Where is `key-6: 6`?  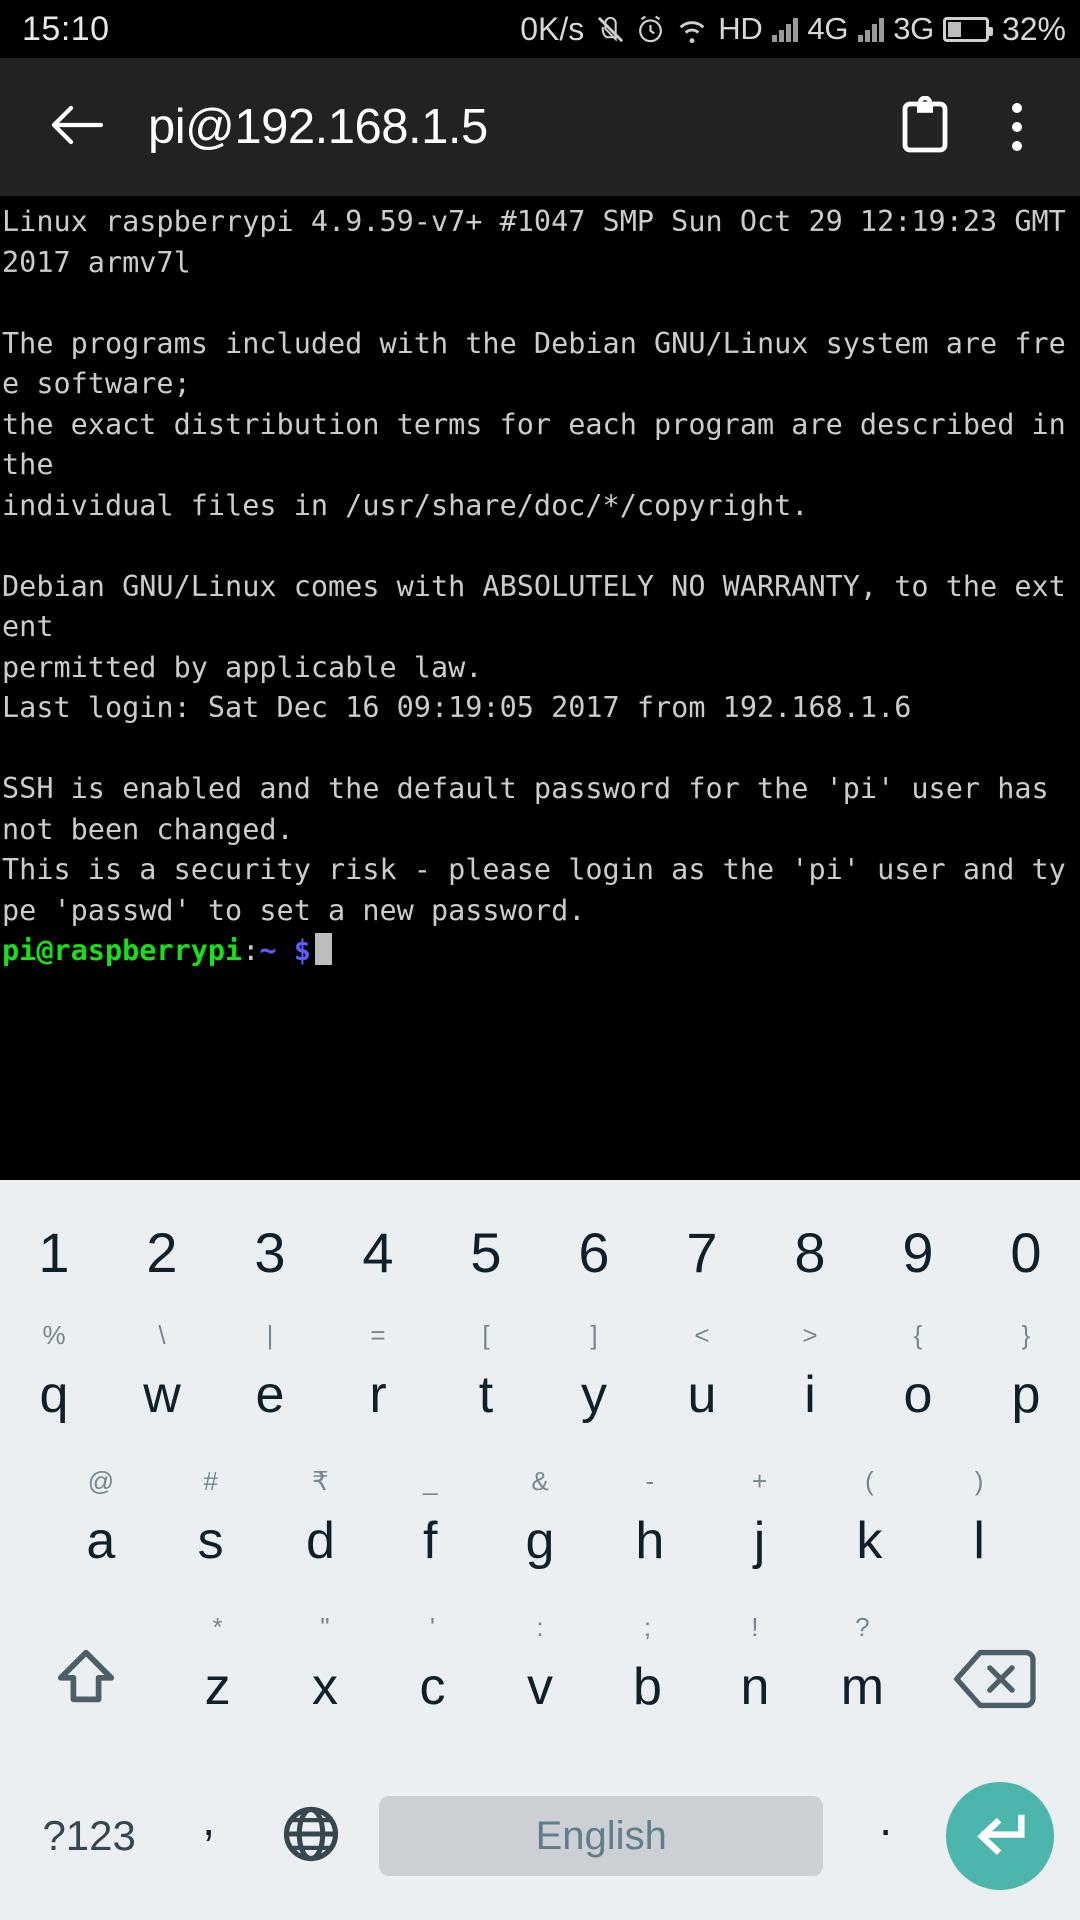
key-6: 6 is located at coordinates (594, 1249).